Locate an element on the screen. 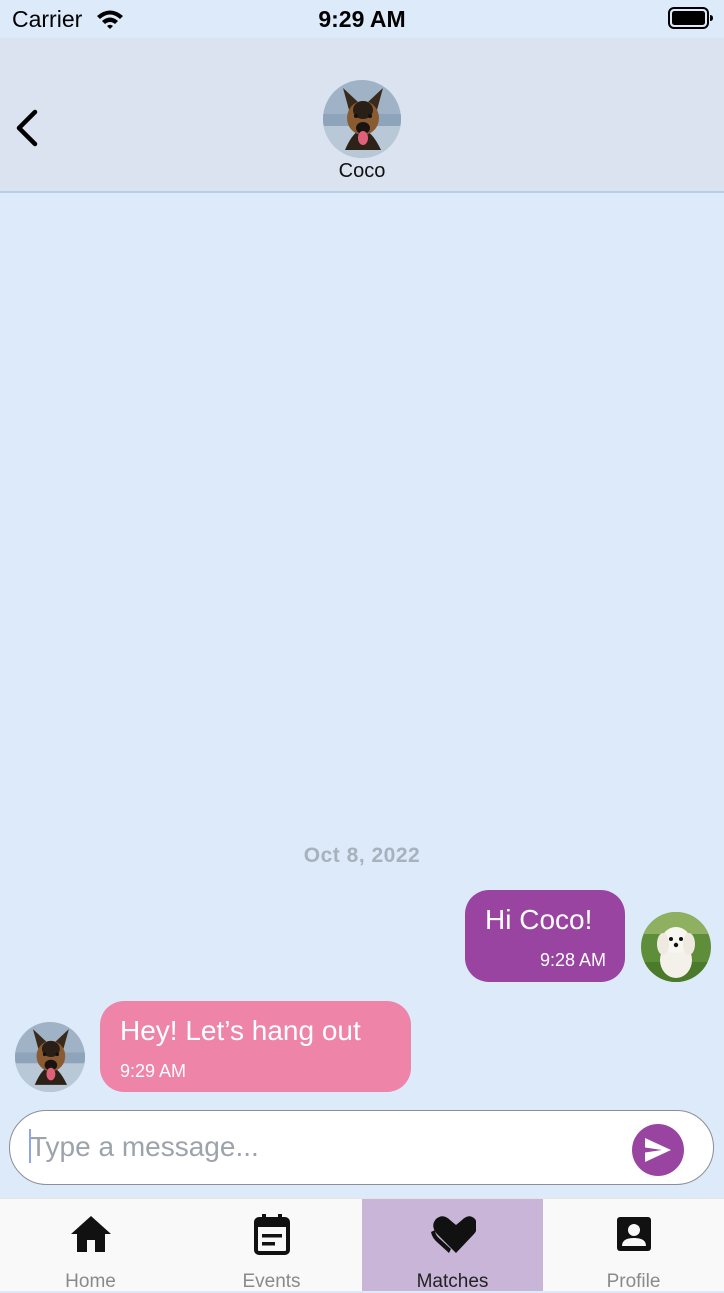 The image size is (724, 1293). chat-header: Coco is located at coordinates (362, 115).